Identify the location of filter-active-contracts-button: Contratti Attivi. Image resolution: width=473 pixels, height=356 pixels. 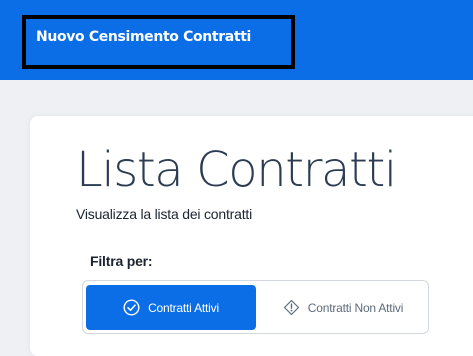
(171, 307).